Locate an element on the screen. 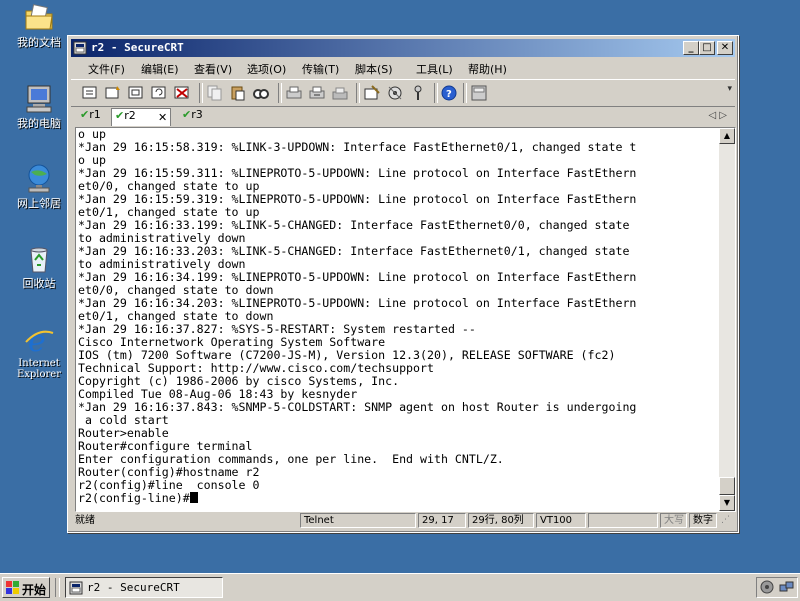 This screenshot has width=800, height=601. svg-text: e is located at coordinates (37, 340).